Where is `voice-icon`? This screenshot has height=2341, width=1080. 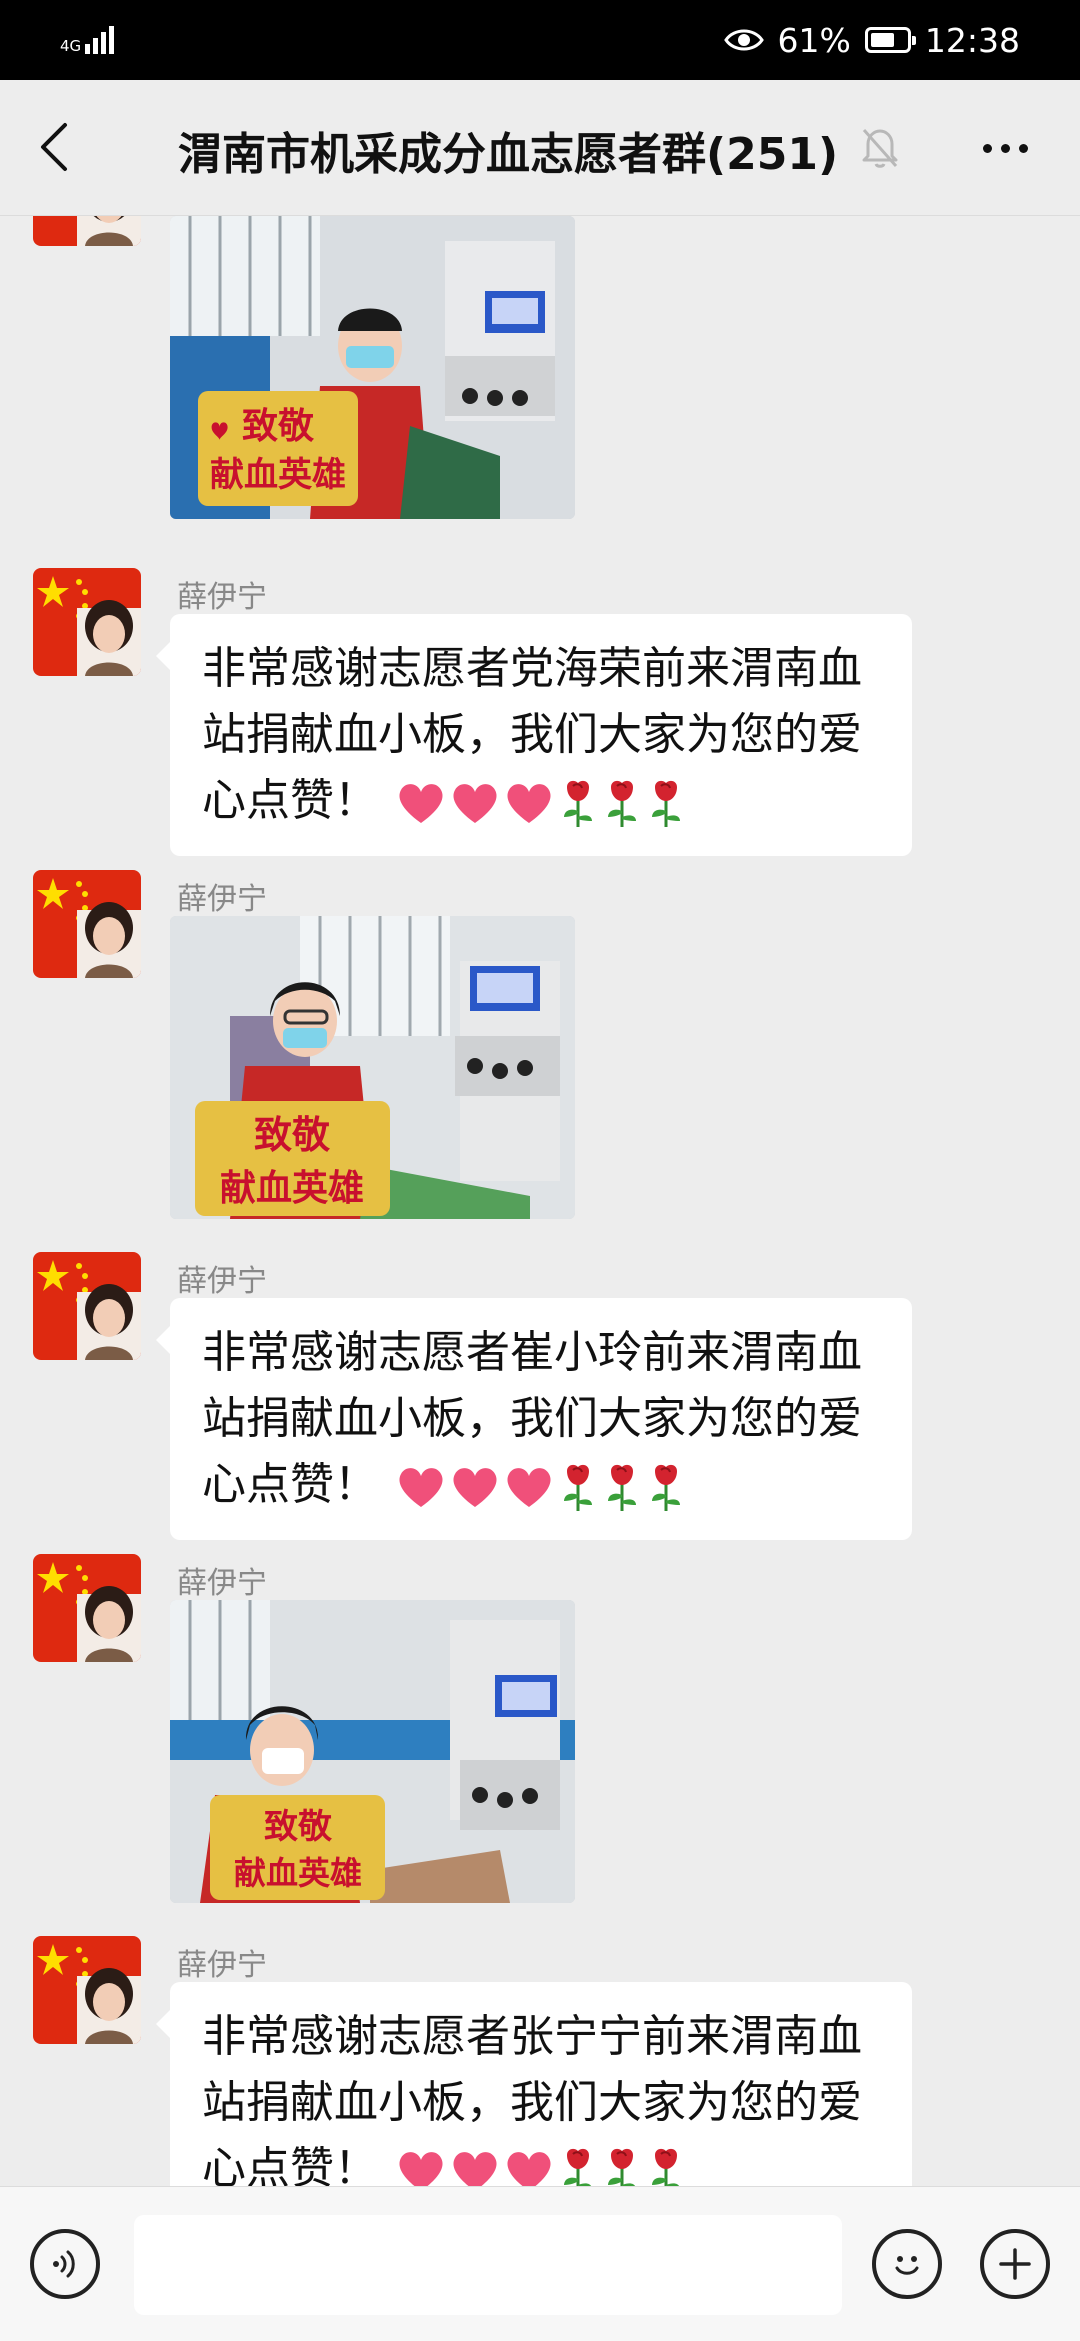
voice-icon is located at coordinates (64, 2264).